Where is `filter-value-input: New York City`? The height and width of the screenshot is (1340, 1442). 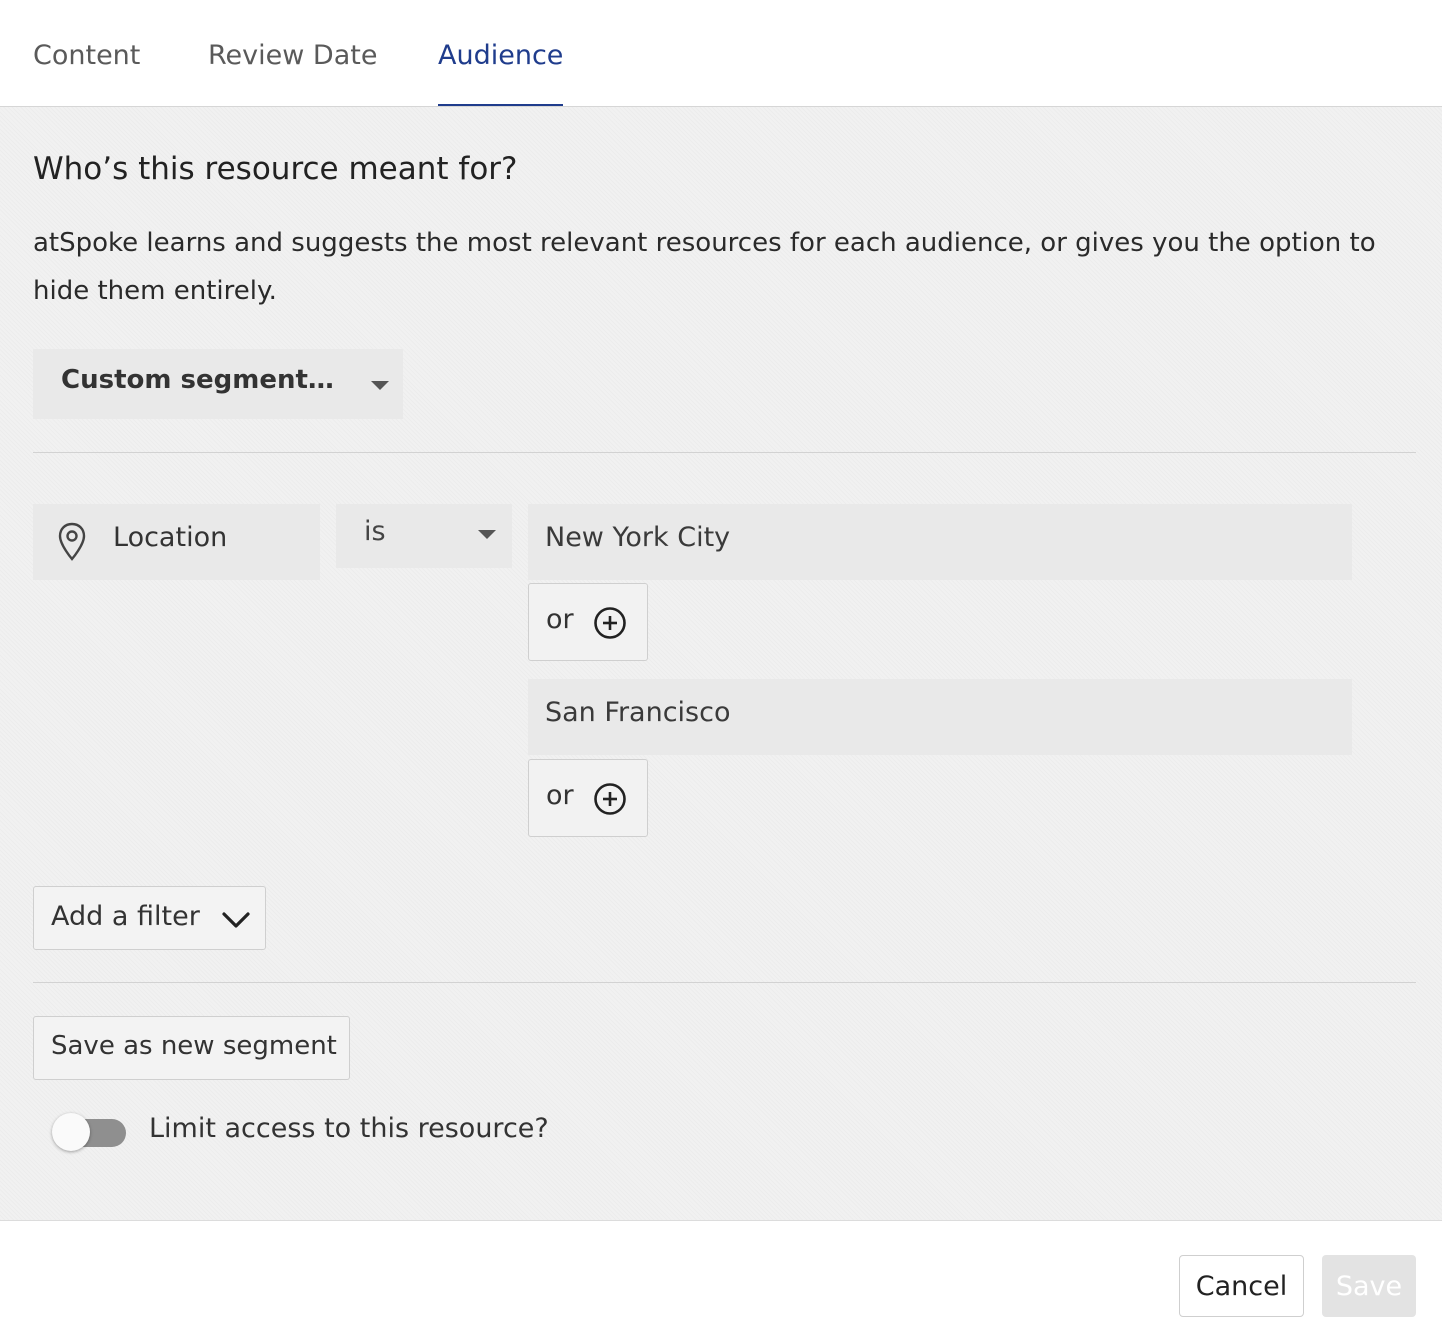
filter-value-input: New York City is located at coordinates (940, 542).